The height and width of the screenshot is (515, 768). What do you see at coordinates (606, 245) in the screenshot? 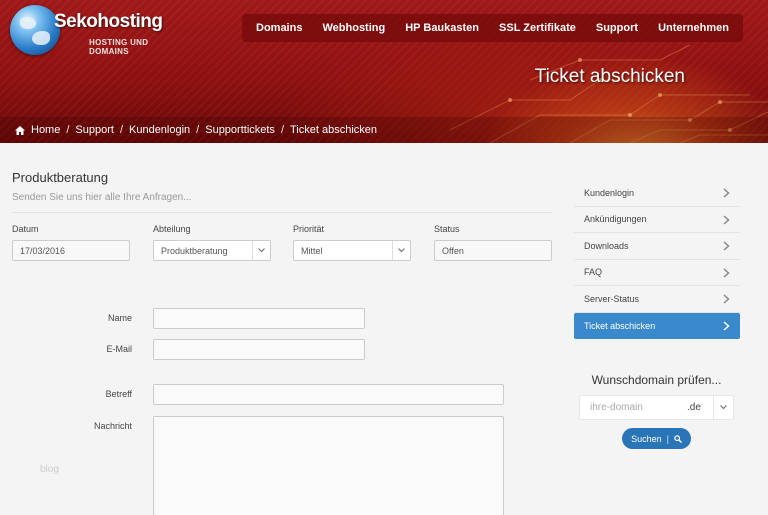
I see `sidebar-item-label: Downloads` at bounding box center [606, 245].